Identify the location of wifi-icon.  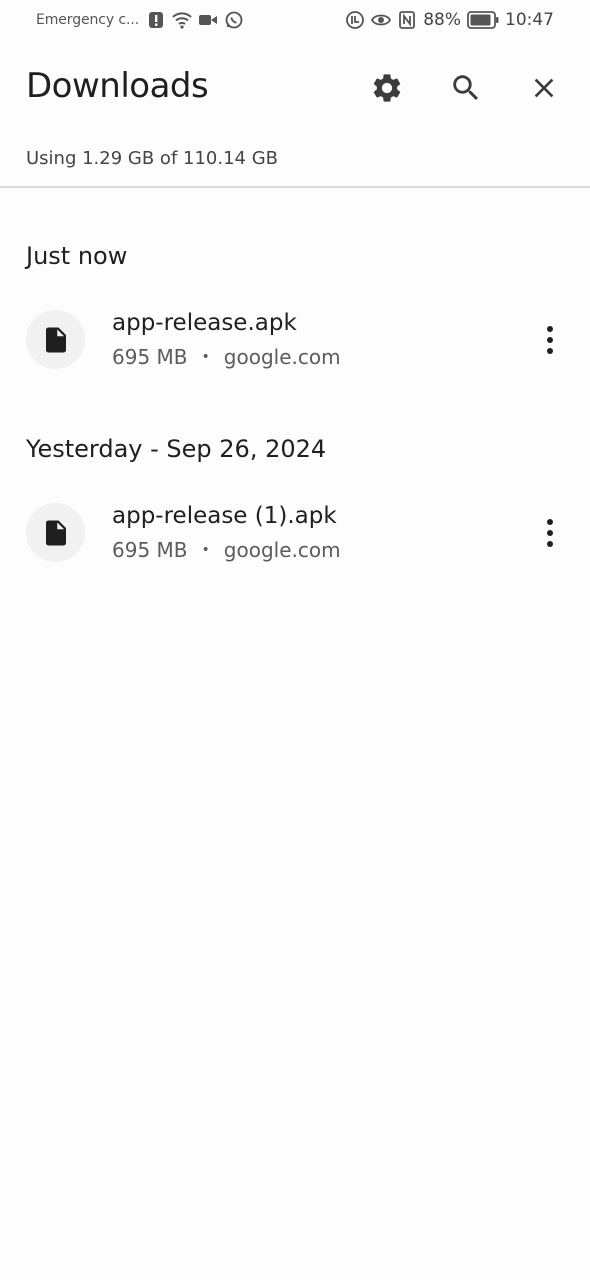
(182, 20).